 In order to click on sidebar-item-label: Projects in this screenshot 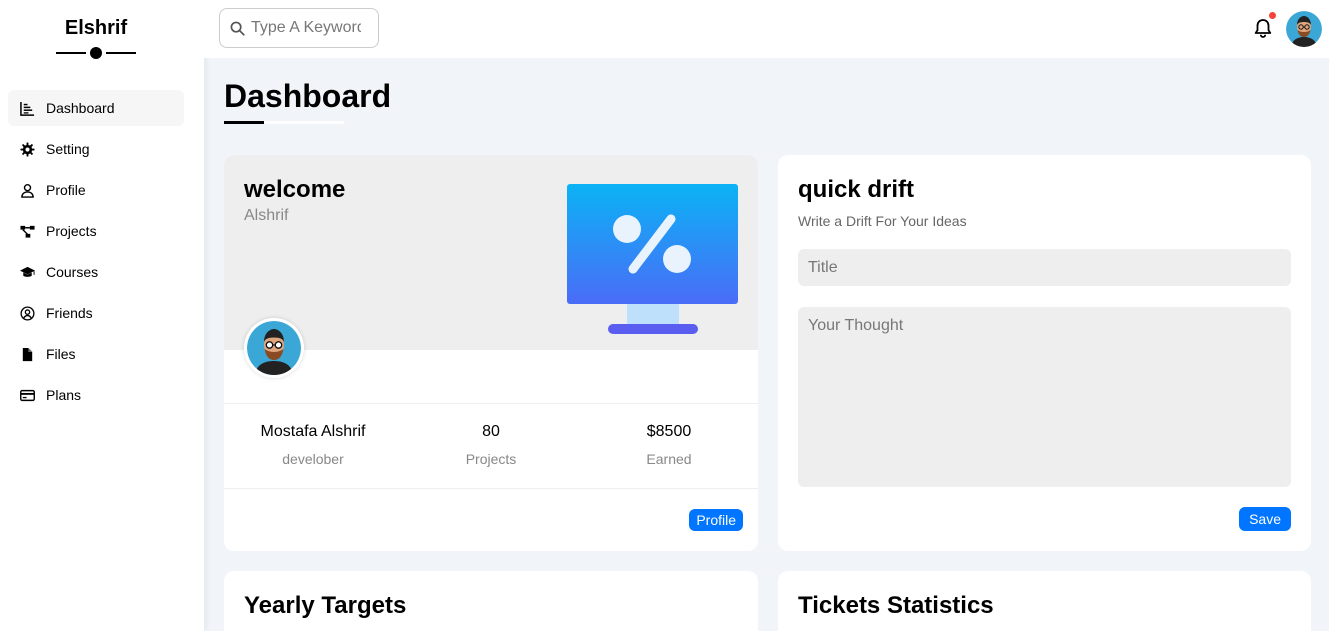, I will do `click(71, 231)`.